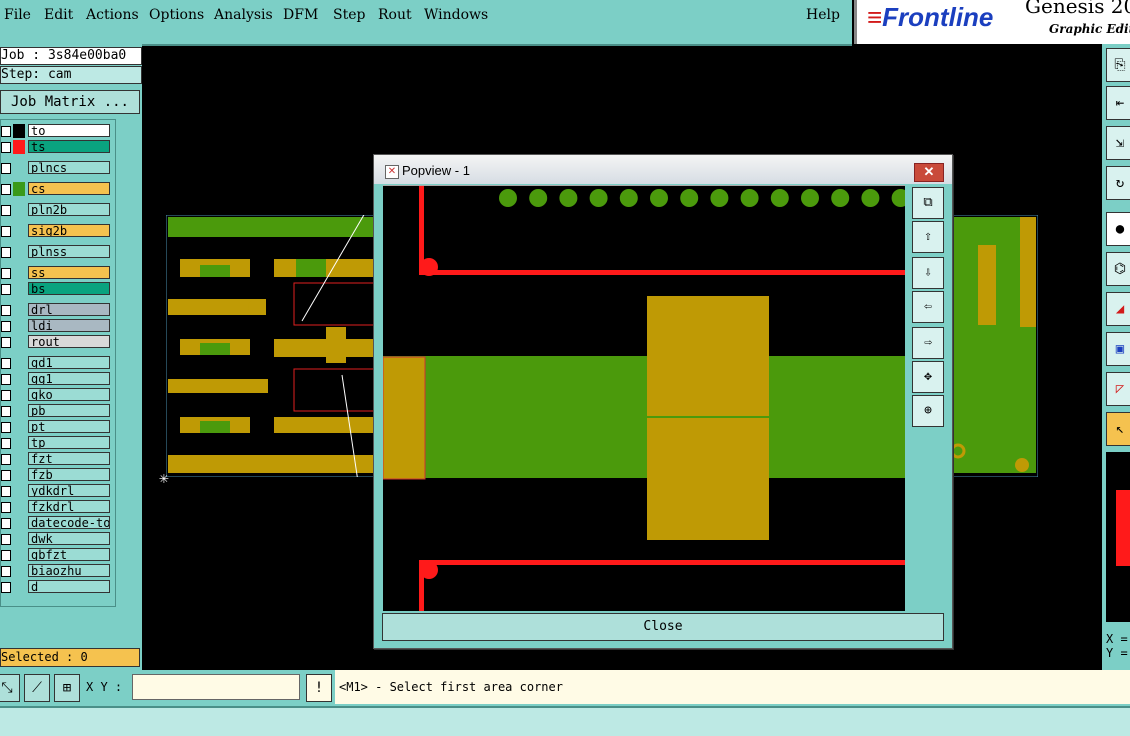  I want to click on menu-actions: Actions, so click(112, 15).